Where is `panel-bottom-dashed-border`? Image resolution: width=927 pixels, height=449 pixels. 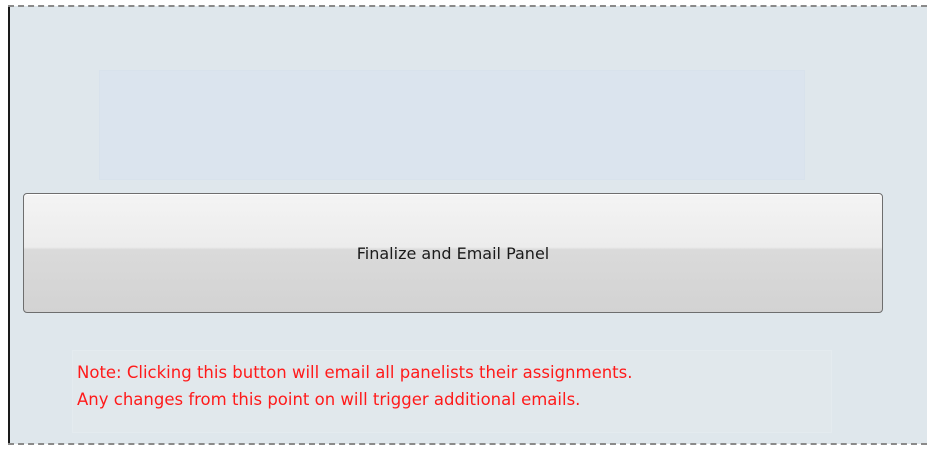
panel-bottom-dashed-border is located at coordinates (467, 444).